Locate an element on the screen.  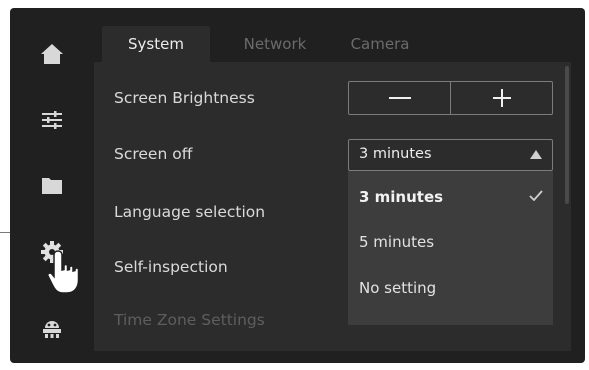
option-label: 5 minutes is located at coordinates (397, 242).